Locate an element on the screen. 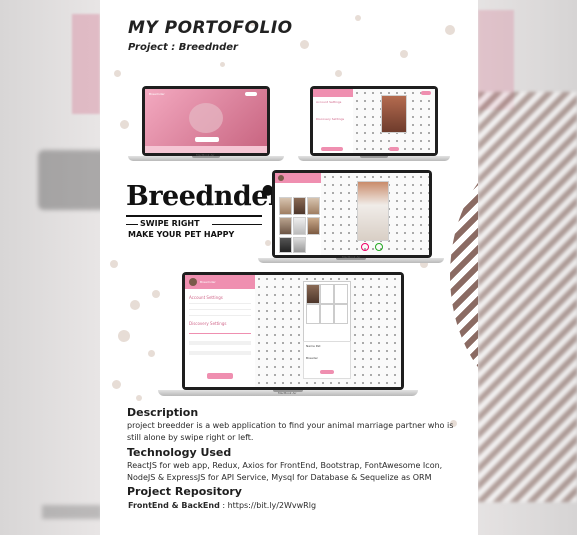 This screenshot has width=577, height=535. settings-app-name: Breednder is located at coordinates (208, 282).